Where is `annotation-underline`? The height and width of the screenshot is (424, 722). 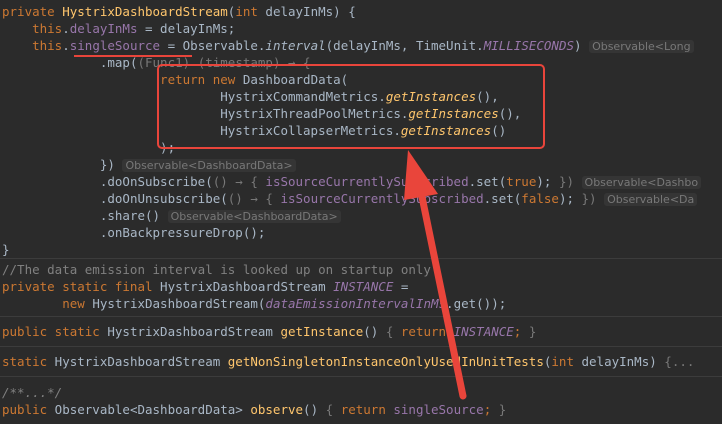 annotation-underline is located at coordinates (133, 56).